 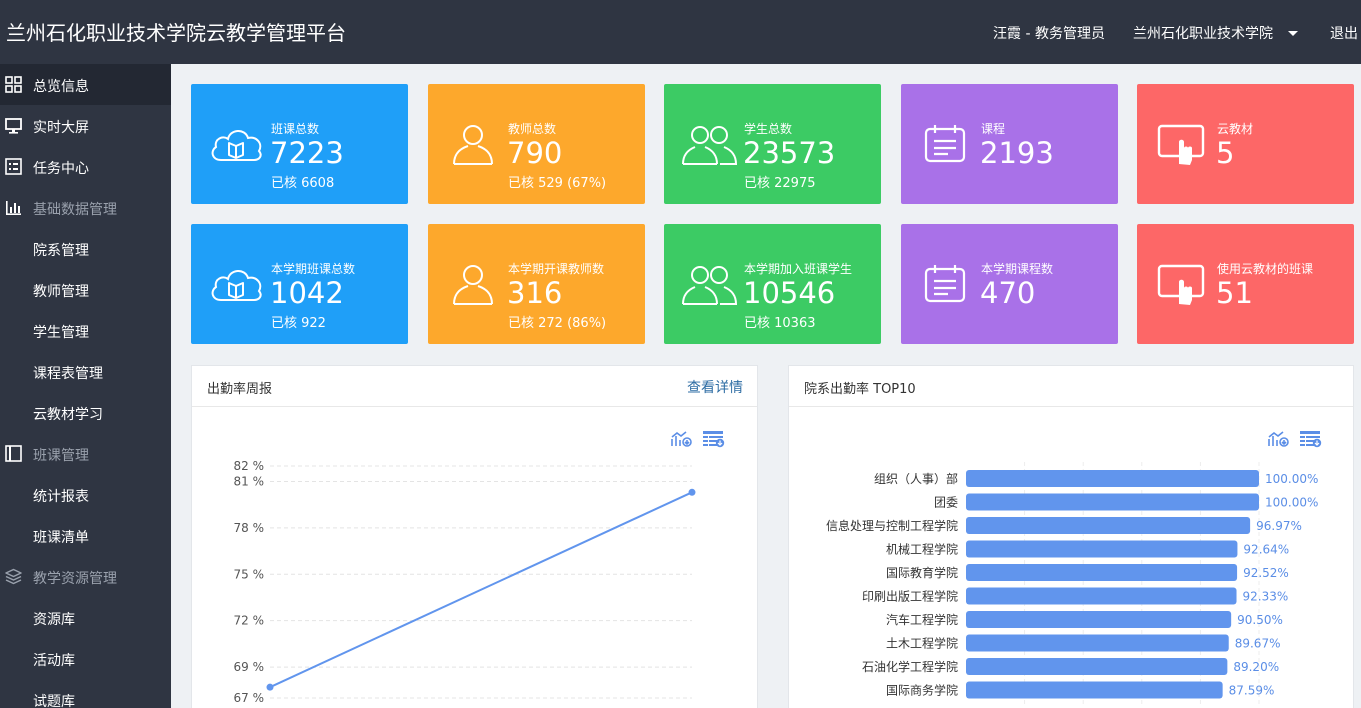 I want to click on sidebar-item-departments: 院系管理, so click(x=85, y=248).